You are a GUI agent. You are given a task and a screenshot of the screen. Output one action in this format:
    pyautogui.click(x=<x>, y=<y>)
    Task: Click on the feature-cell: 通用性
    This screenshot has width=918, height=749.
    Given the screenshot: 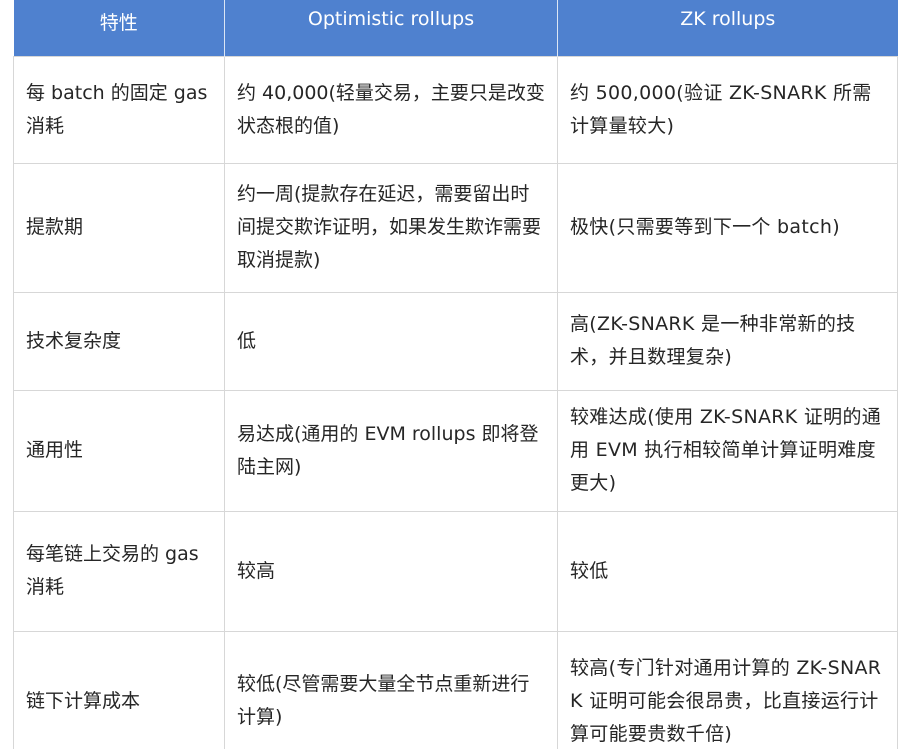 What is the action you would take?
    pyautogui.click(x=119, y=451)
    